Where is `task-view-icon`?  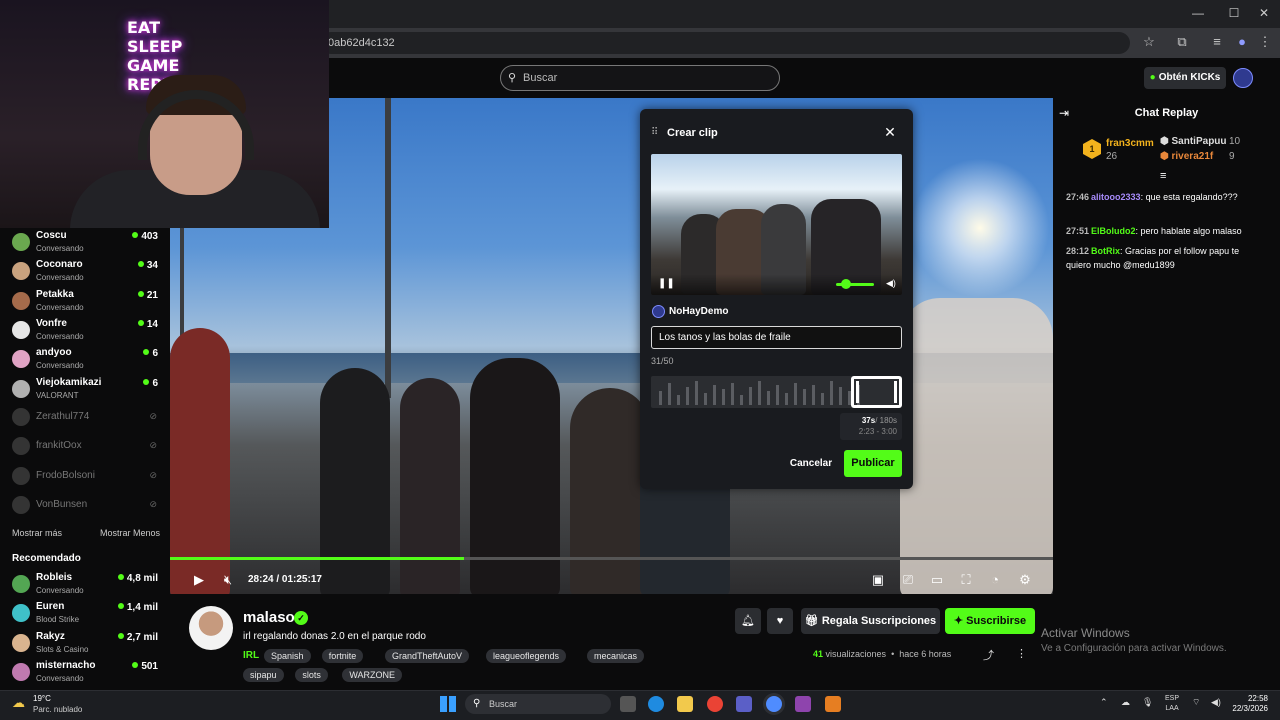
task-view-icon is located at coordinates (628, 704).